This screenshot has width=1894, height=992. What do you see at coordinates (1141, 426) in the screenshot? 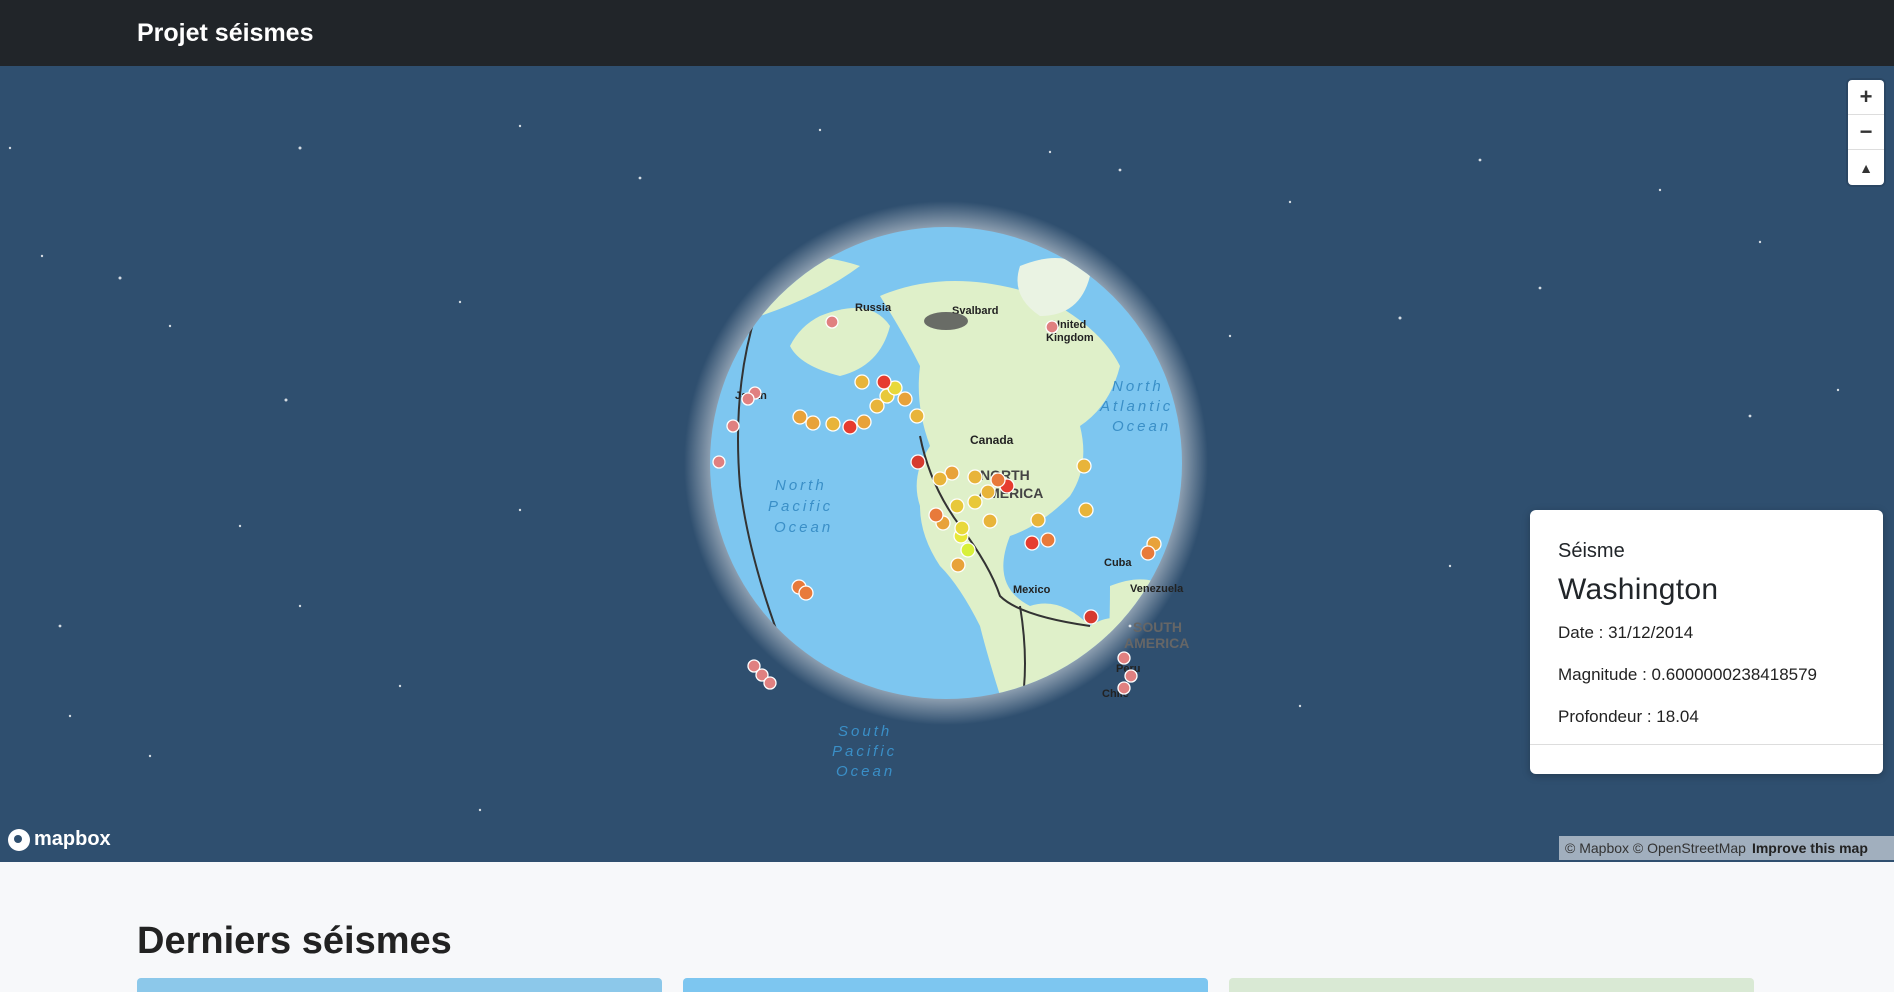
I see `label-atlantic-3: Ocean` at bounding box center [1141, 426].